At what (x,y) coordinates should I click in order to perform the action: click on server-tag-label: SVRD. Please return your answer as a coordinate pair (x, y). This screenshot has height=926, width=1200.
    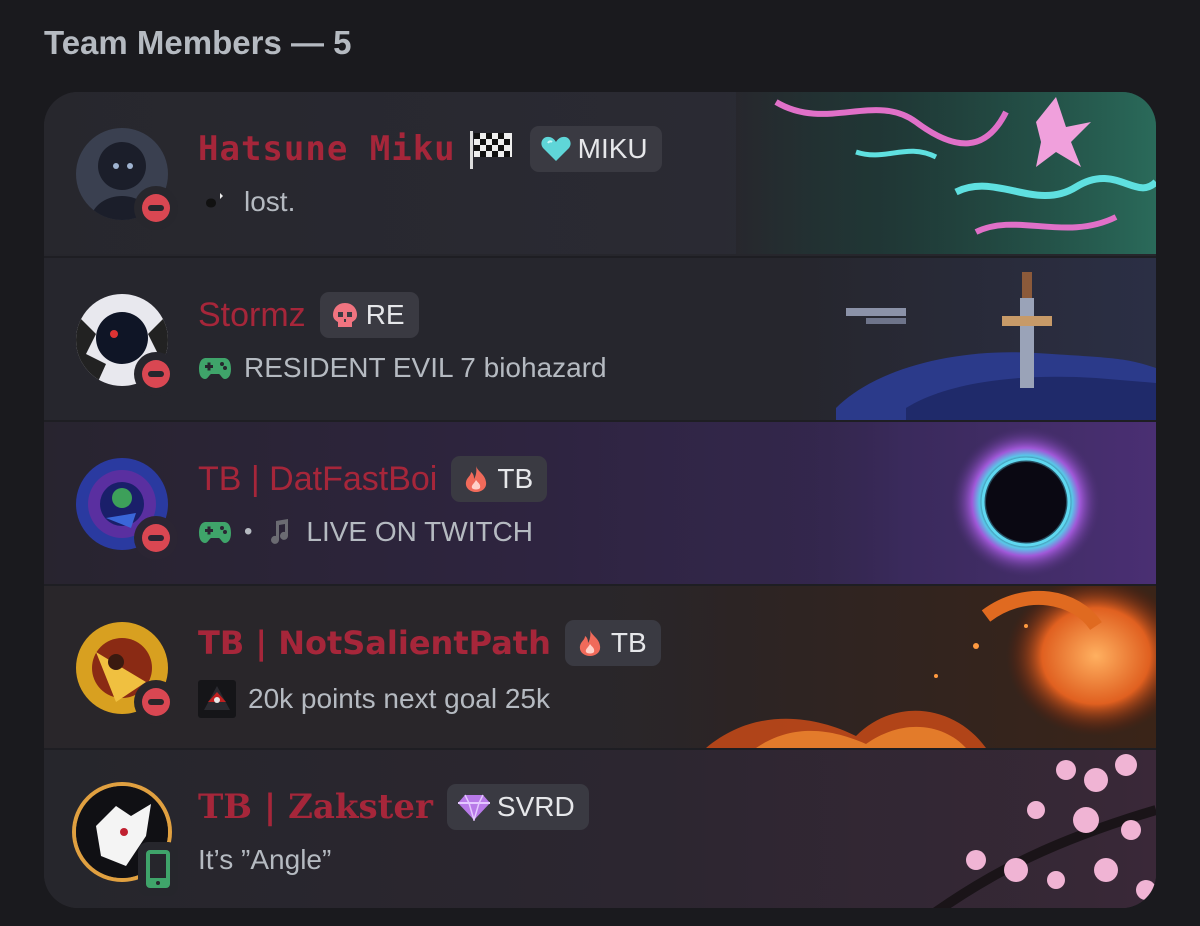
    Looking at the image, I should click on (535, 806).